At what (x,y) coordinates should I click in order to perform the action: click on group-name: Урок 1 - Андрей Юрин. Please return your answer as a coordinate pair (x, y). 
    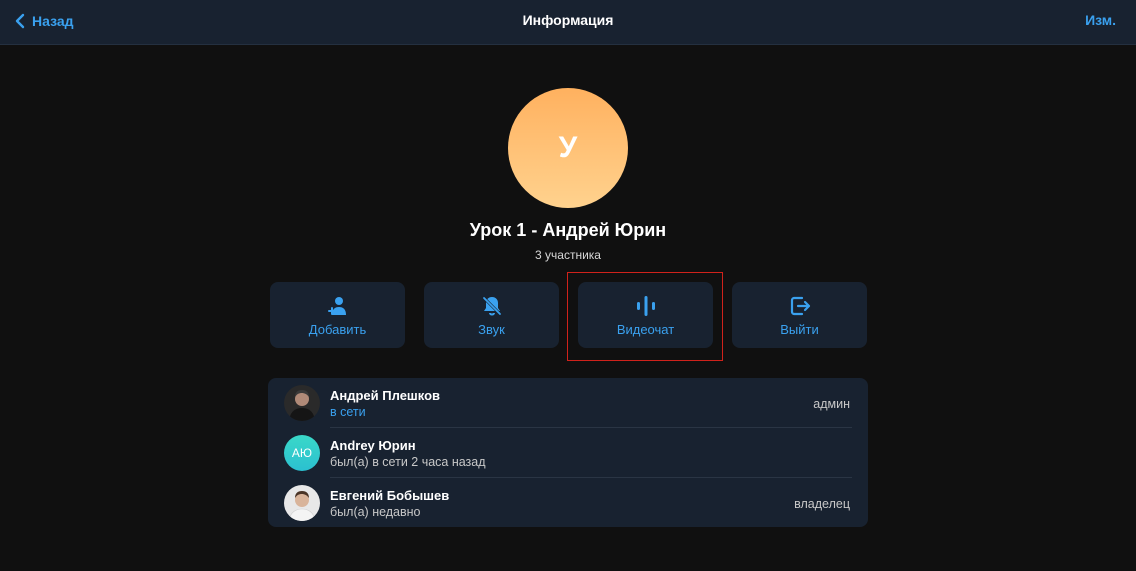
    Looking at the image, I should click on (568, 230).